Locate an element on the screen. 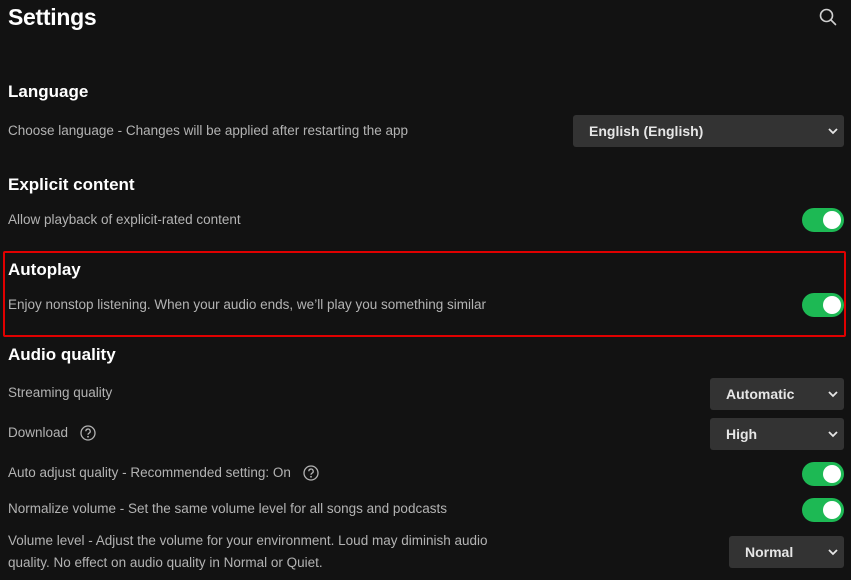 This screenshot has width=851, height=580. explicit-label: Allow playback of explicit-rated content is located at coordinates (124, 219).